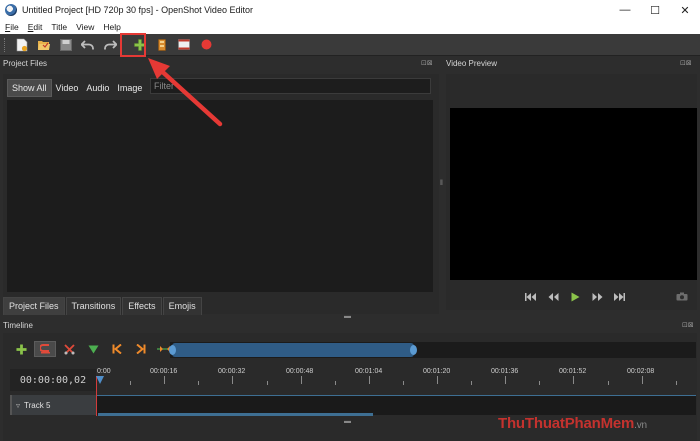 The image size is (700, 441). Describe the element at coordinates (350, 45) in the screenshot. I see `main-toolbar` at that location.